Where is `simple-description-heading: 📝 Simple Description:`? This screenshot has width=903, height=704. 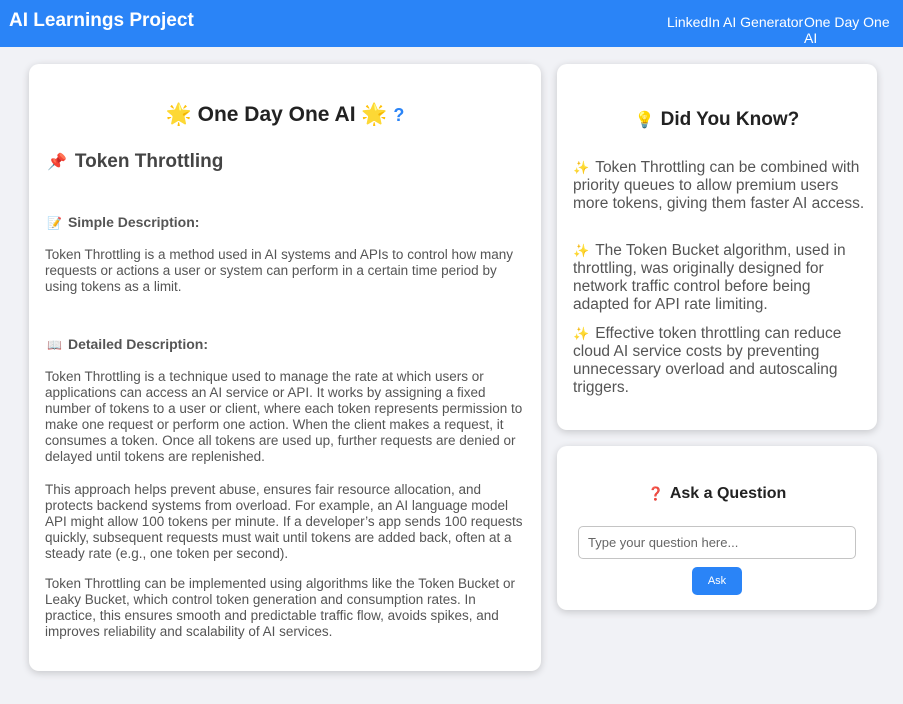
simple-description-heading: 📝 Simple Description: is located at coordinates (123, 222).